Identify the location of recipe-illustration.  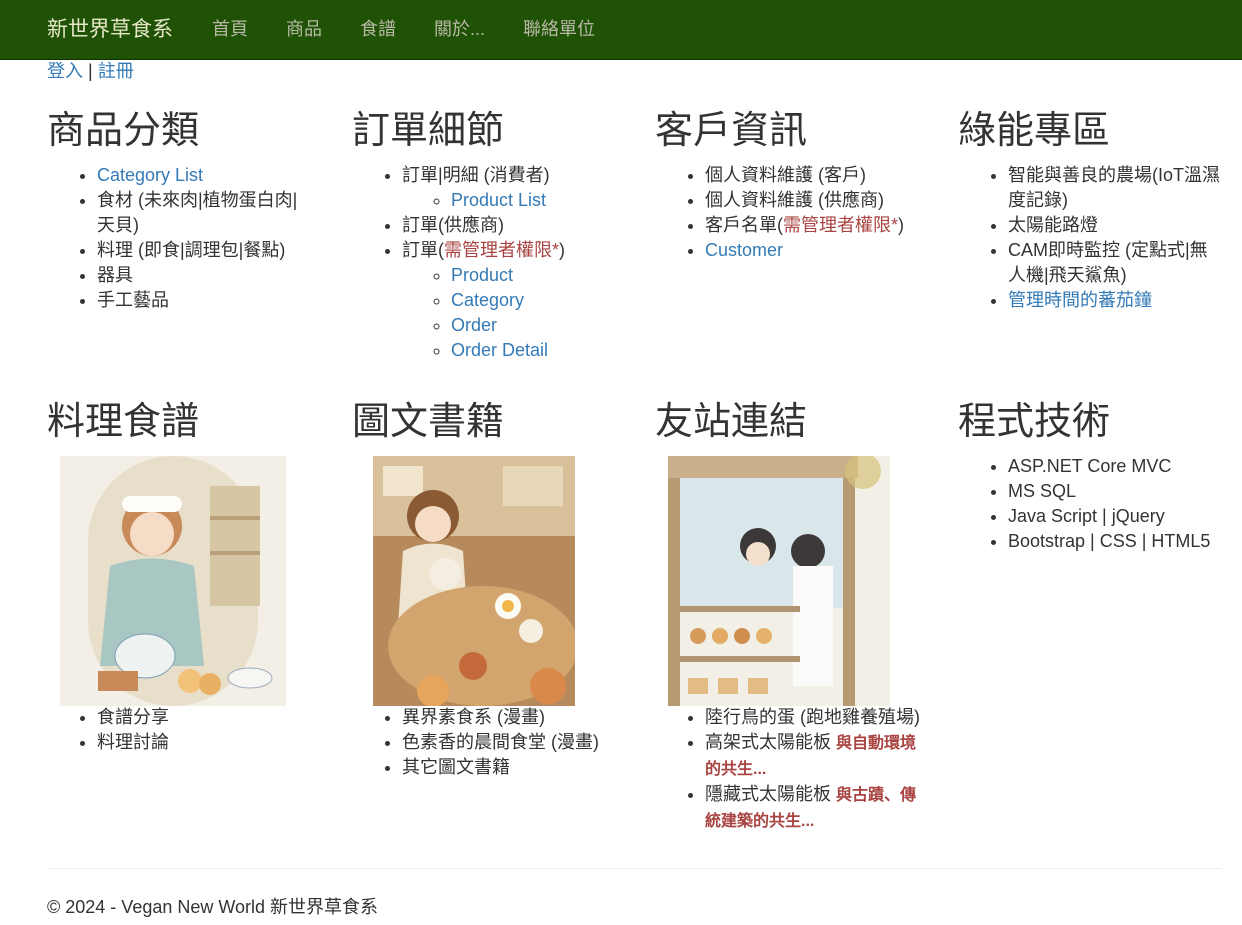
(173, 581).